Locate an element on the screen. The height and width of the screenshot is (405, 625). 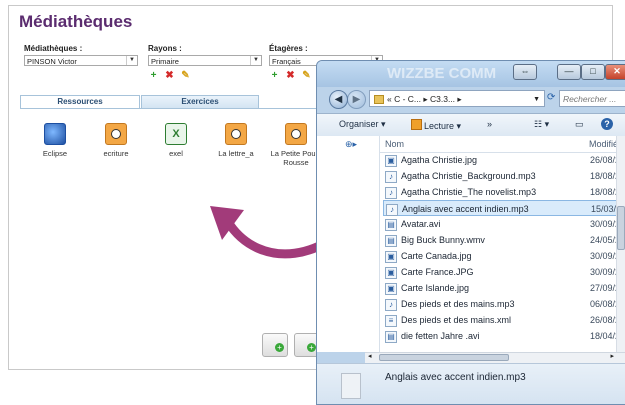
resource-item: X exel is located at coordinates (176, 140).